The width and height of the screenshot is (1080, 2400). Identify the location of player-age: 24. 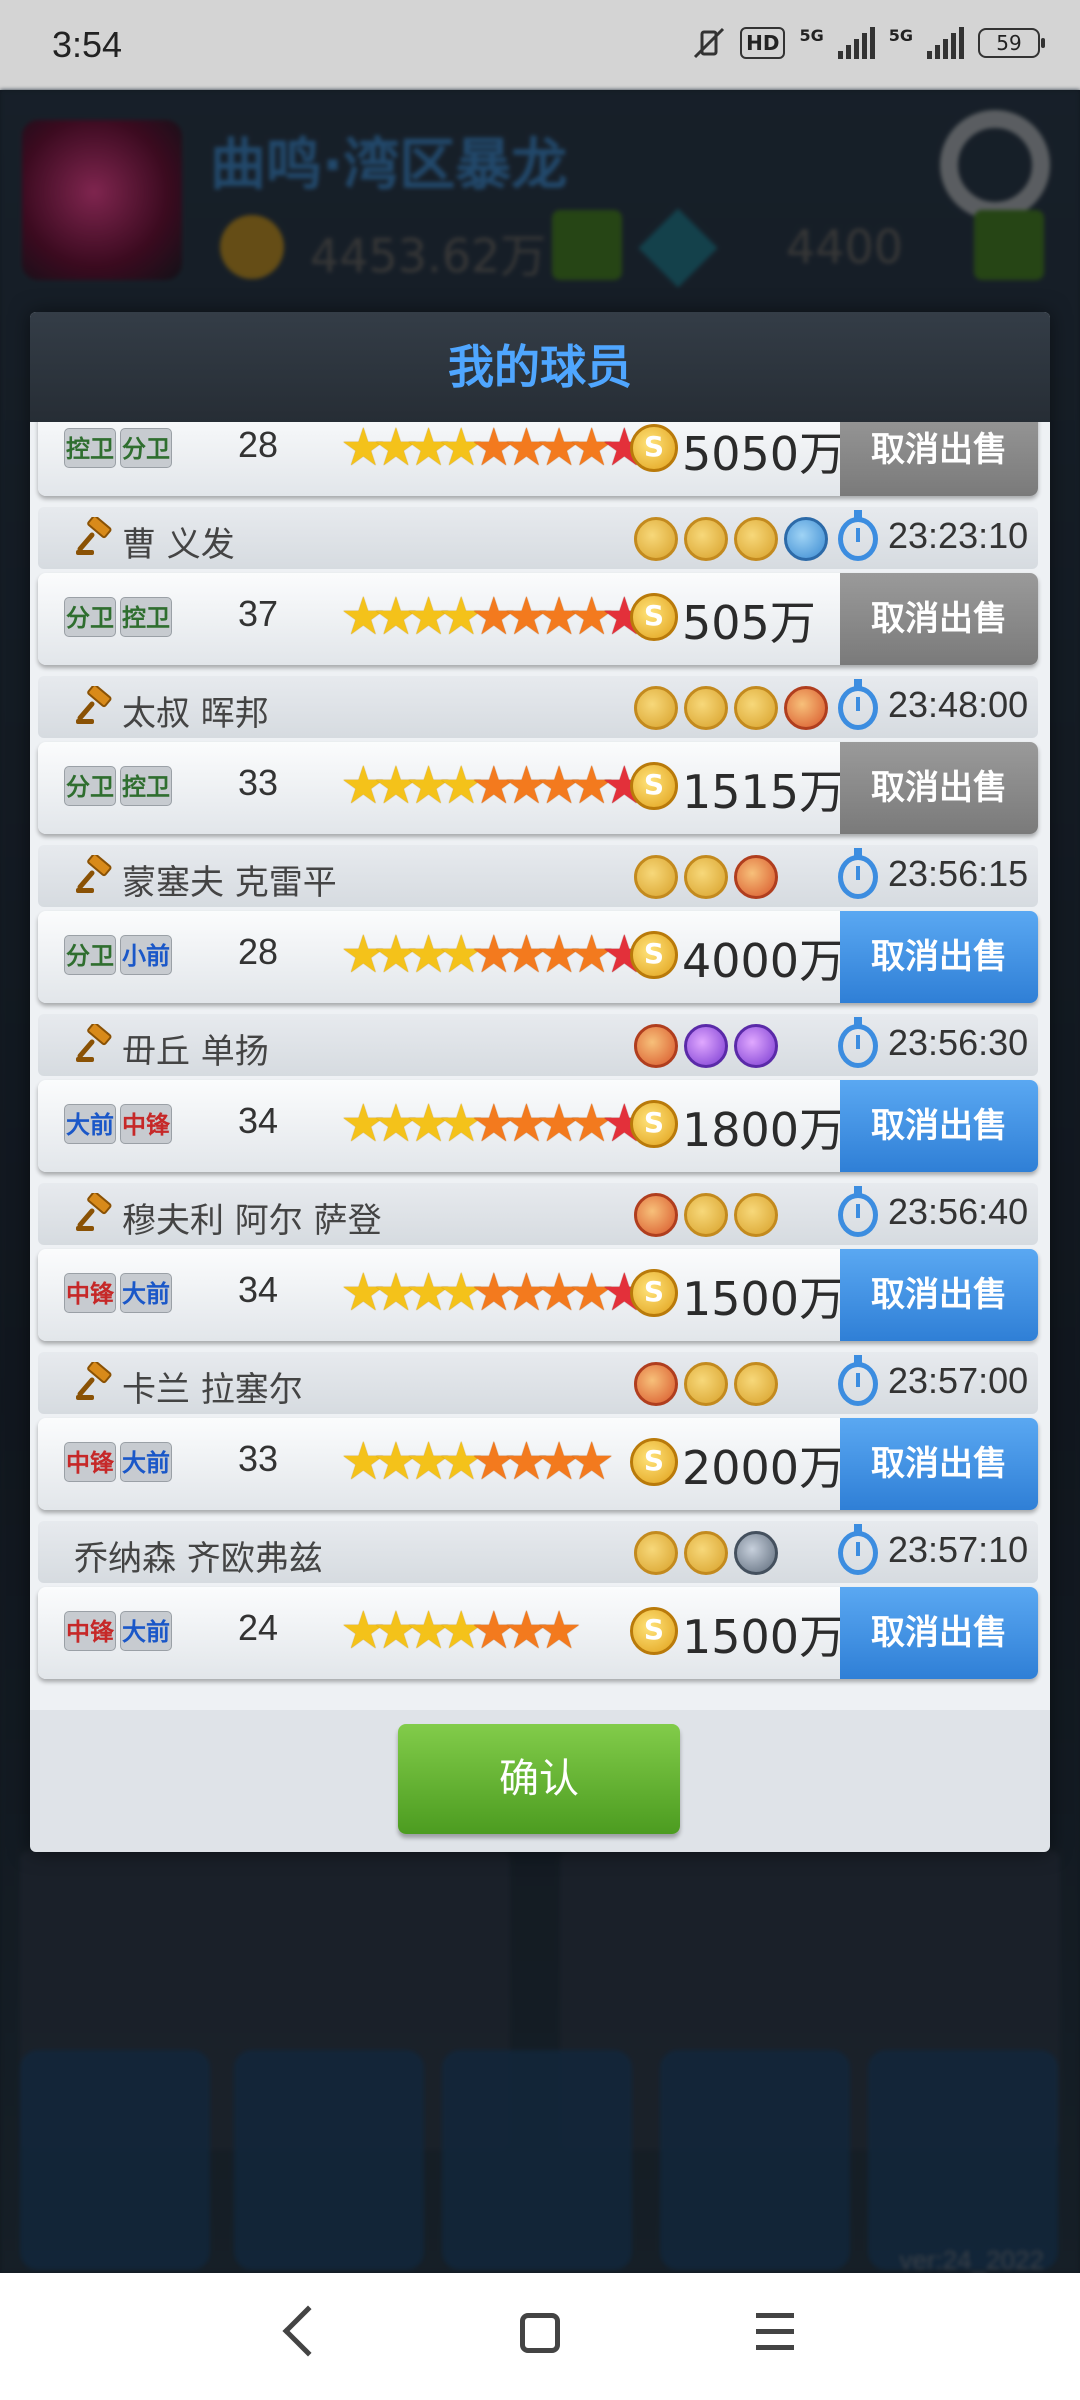
(258, 1627).